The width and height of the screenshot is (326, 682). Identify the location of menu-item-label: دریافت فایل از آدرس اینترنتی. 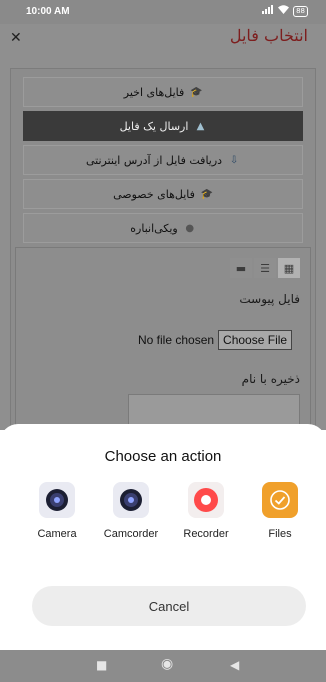
(154, 160).